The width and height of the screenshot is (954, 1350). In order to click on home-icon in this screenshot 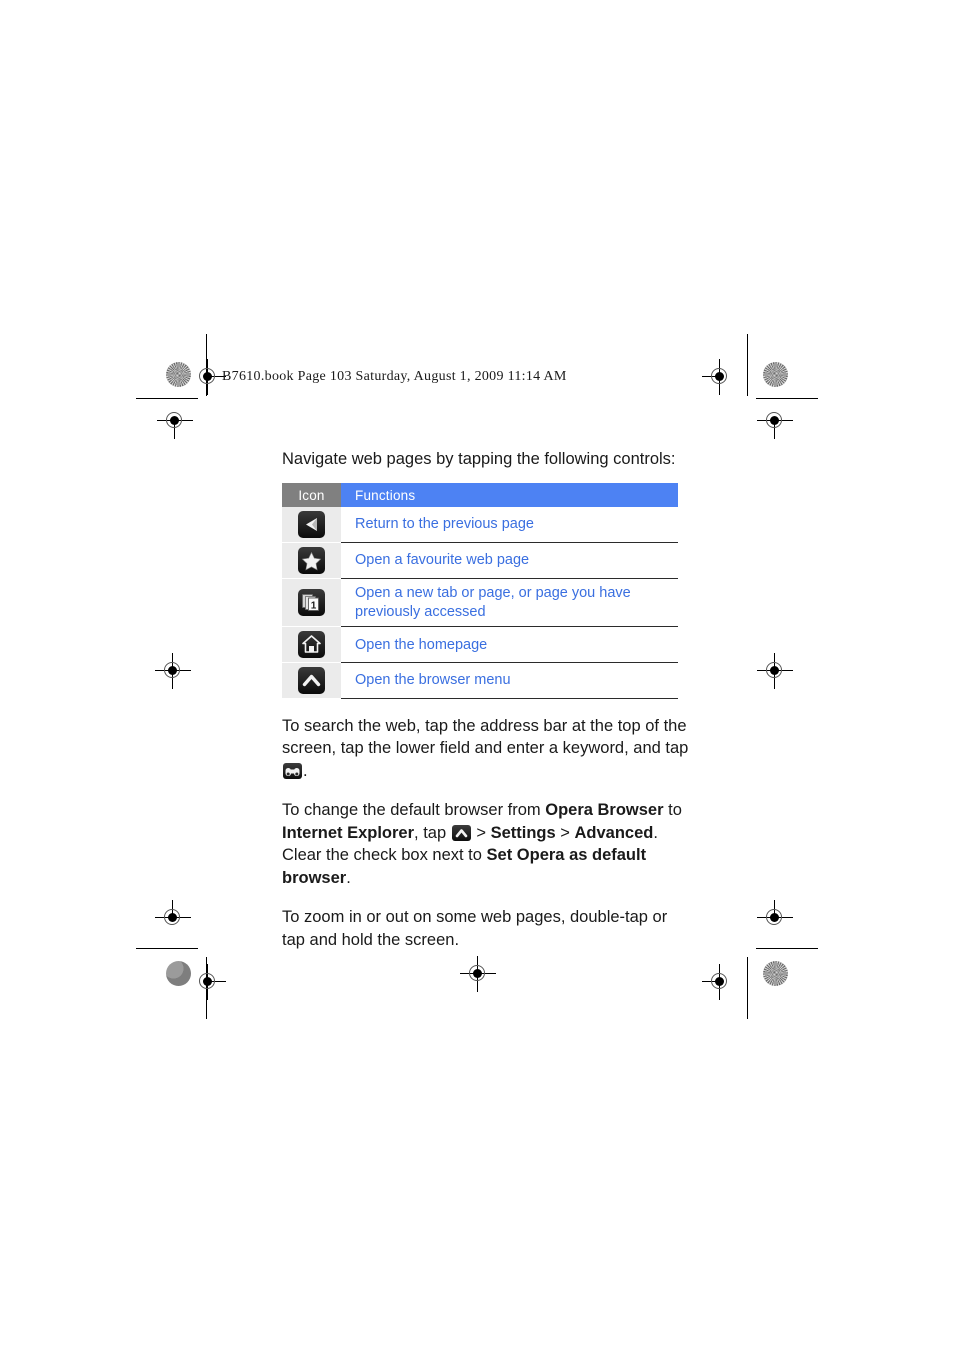, I will do `click(311, 645)`.